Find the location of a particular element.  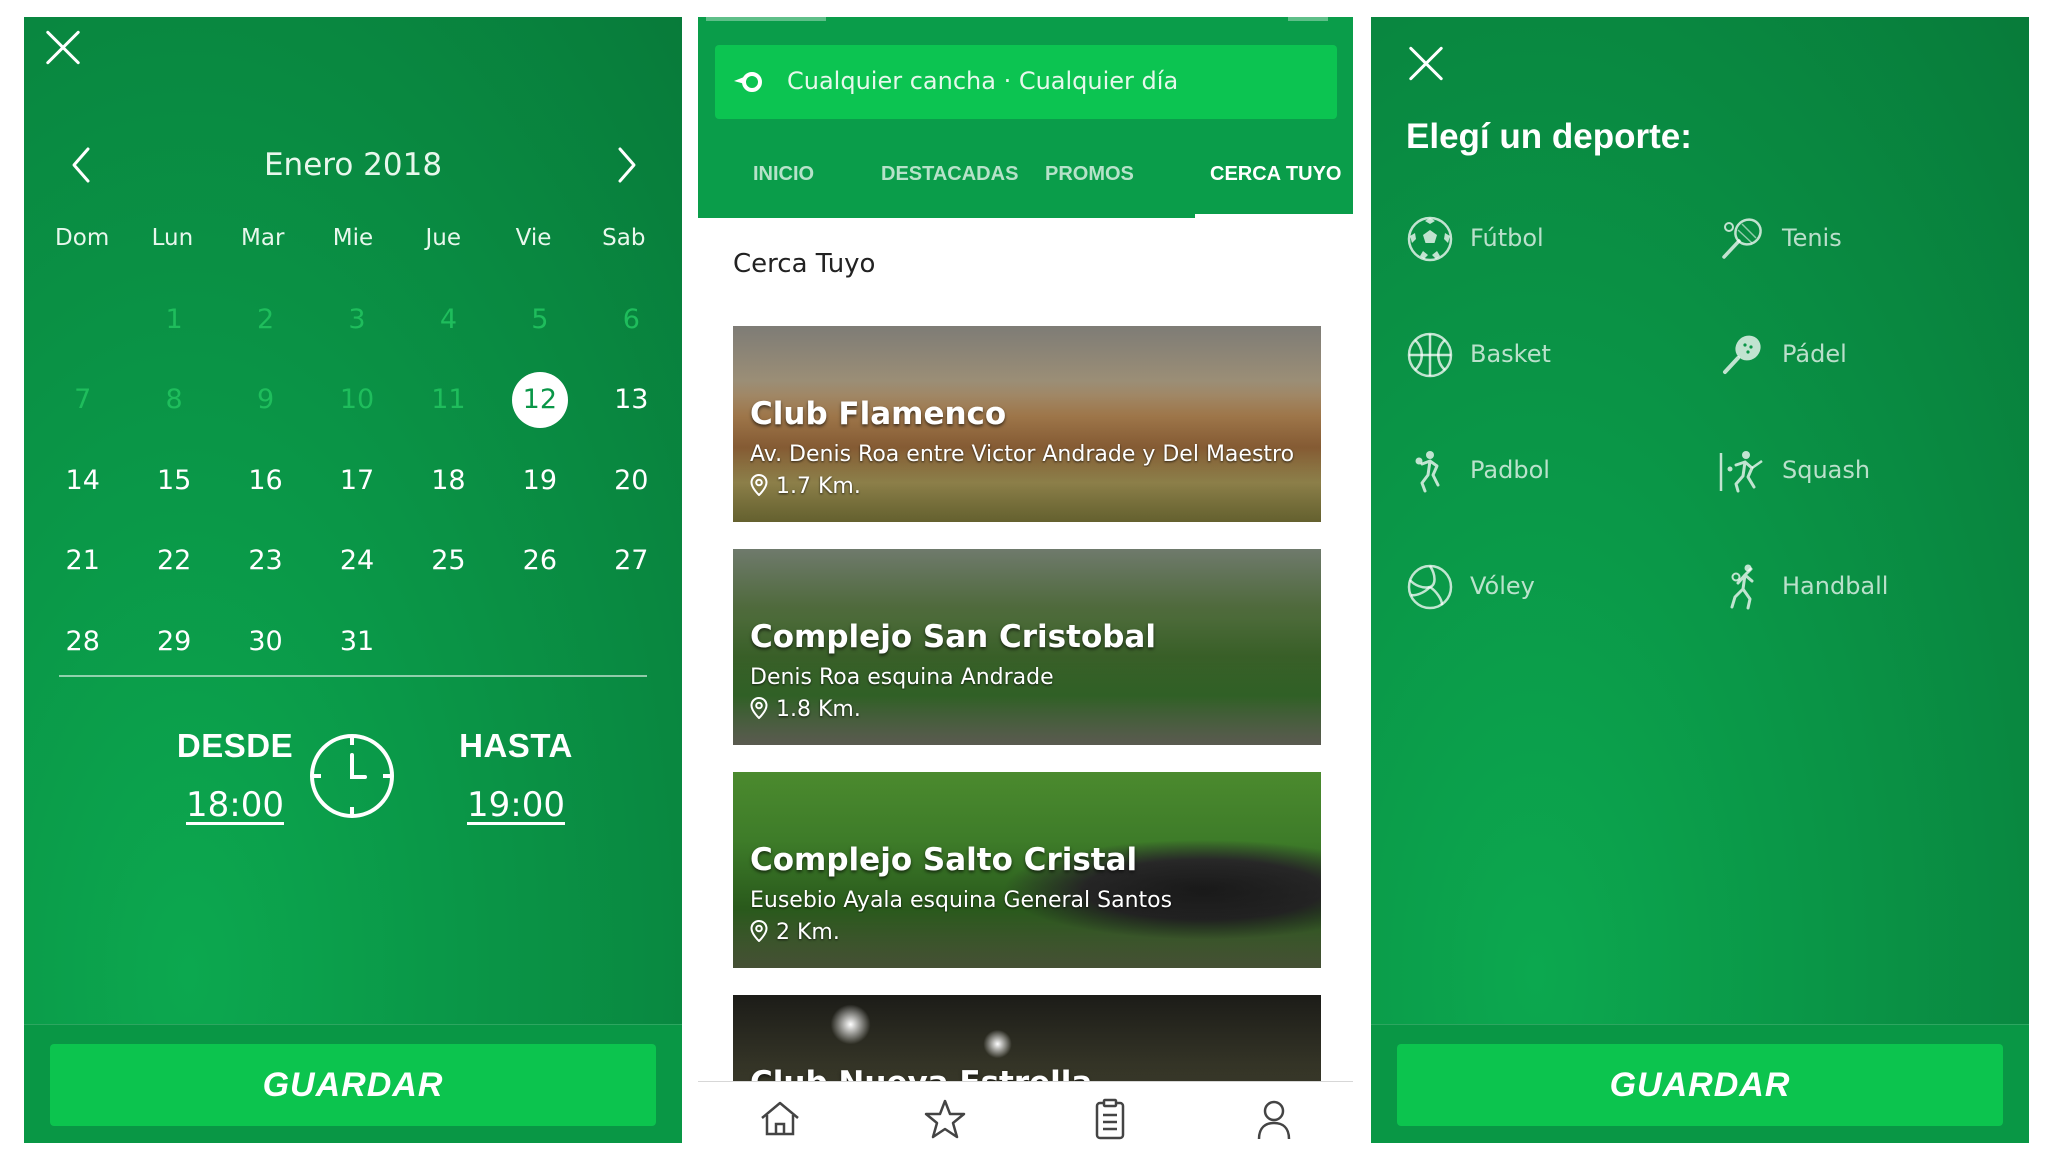

tab-cerca-tuyo: CERCA TUYO is located at coordinates (1275, 190).